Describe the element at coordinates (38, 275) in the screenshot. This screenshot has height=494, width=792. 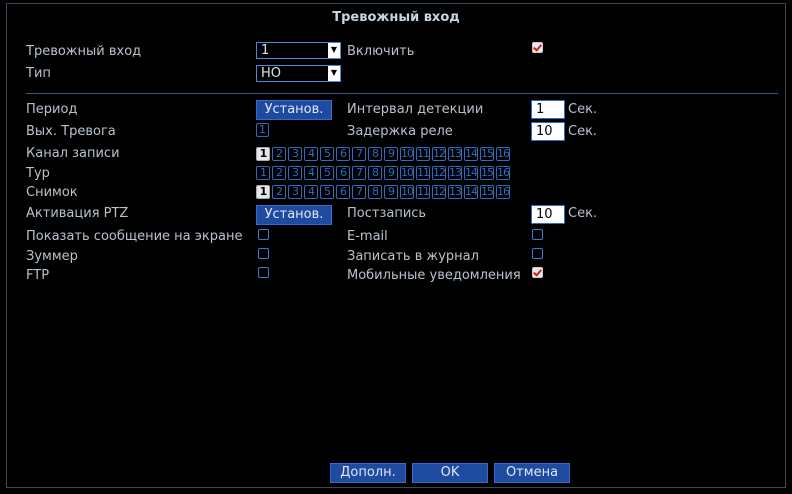
I see `ftp-label: FTP` at that location.